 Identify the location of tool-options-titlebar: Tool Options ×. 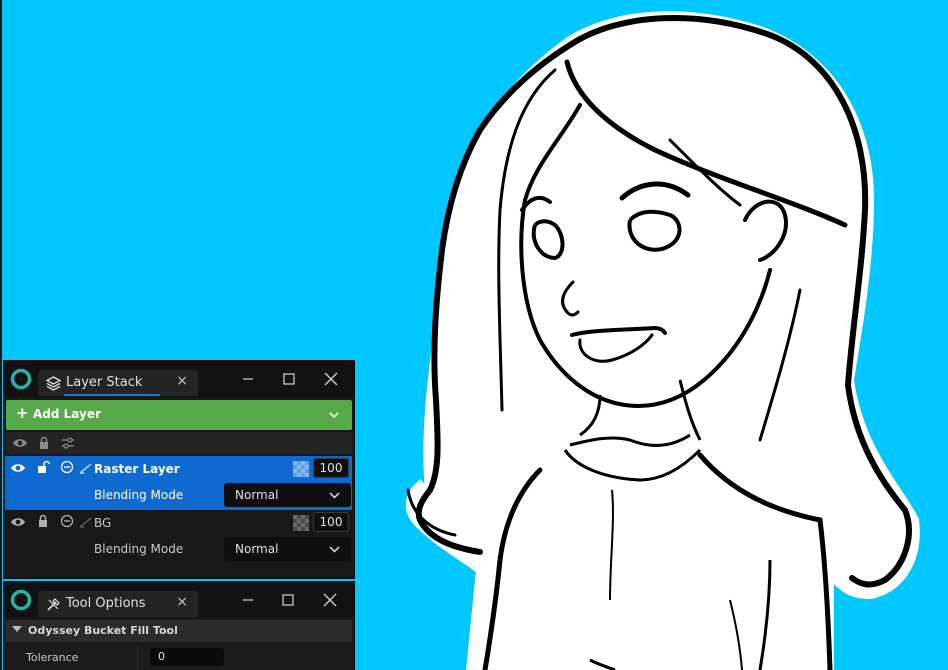
(179, 600).